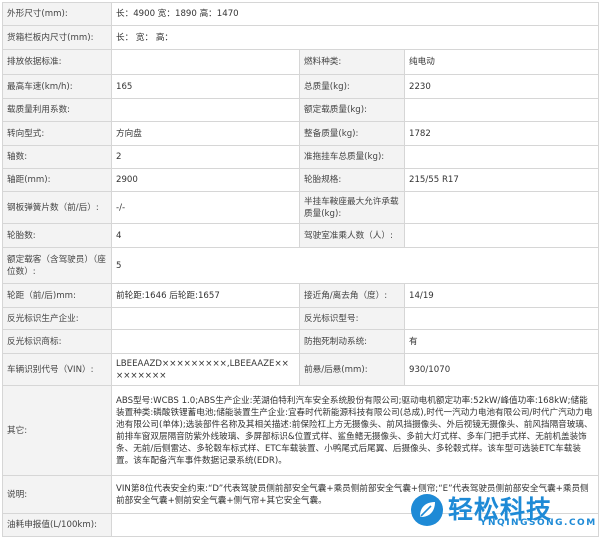 The width and height of the screenshot is (600, 537). Describe the element at coordinates (205, 180) in the screenshot. I see `value-wheelbase: 2900` at that location.